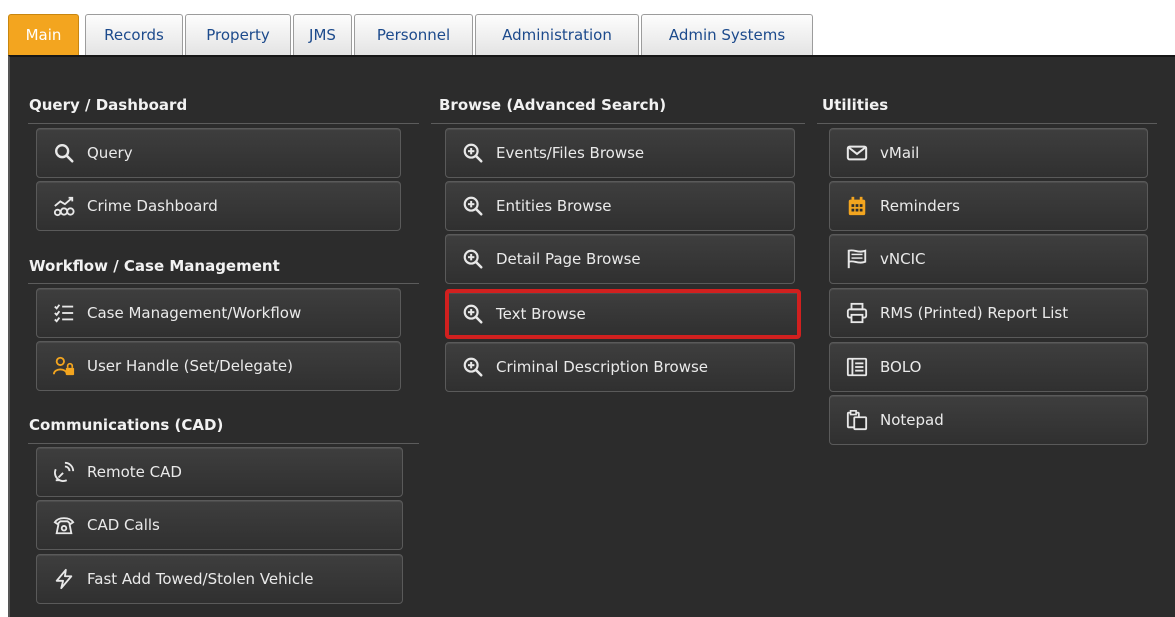 The image size is (1175, 617). Describe the element at coordinates (988, 206) in the screenshot. I see `reminders-button: Reminders` at that location.